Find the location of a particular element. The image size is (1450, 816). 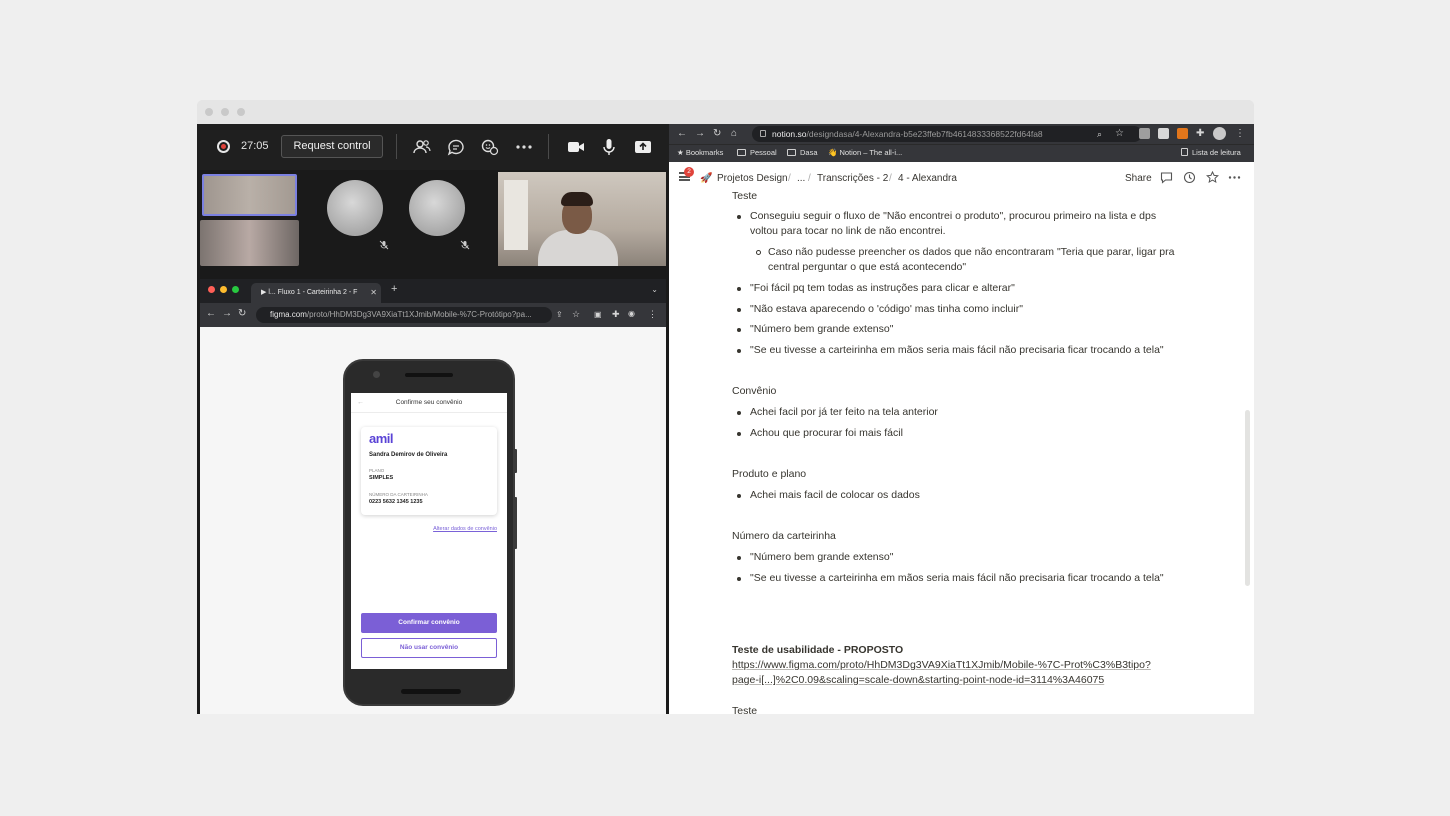

tab-close-icon: ✕ is located at coordinates (373, 293).